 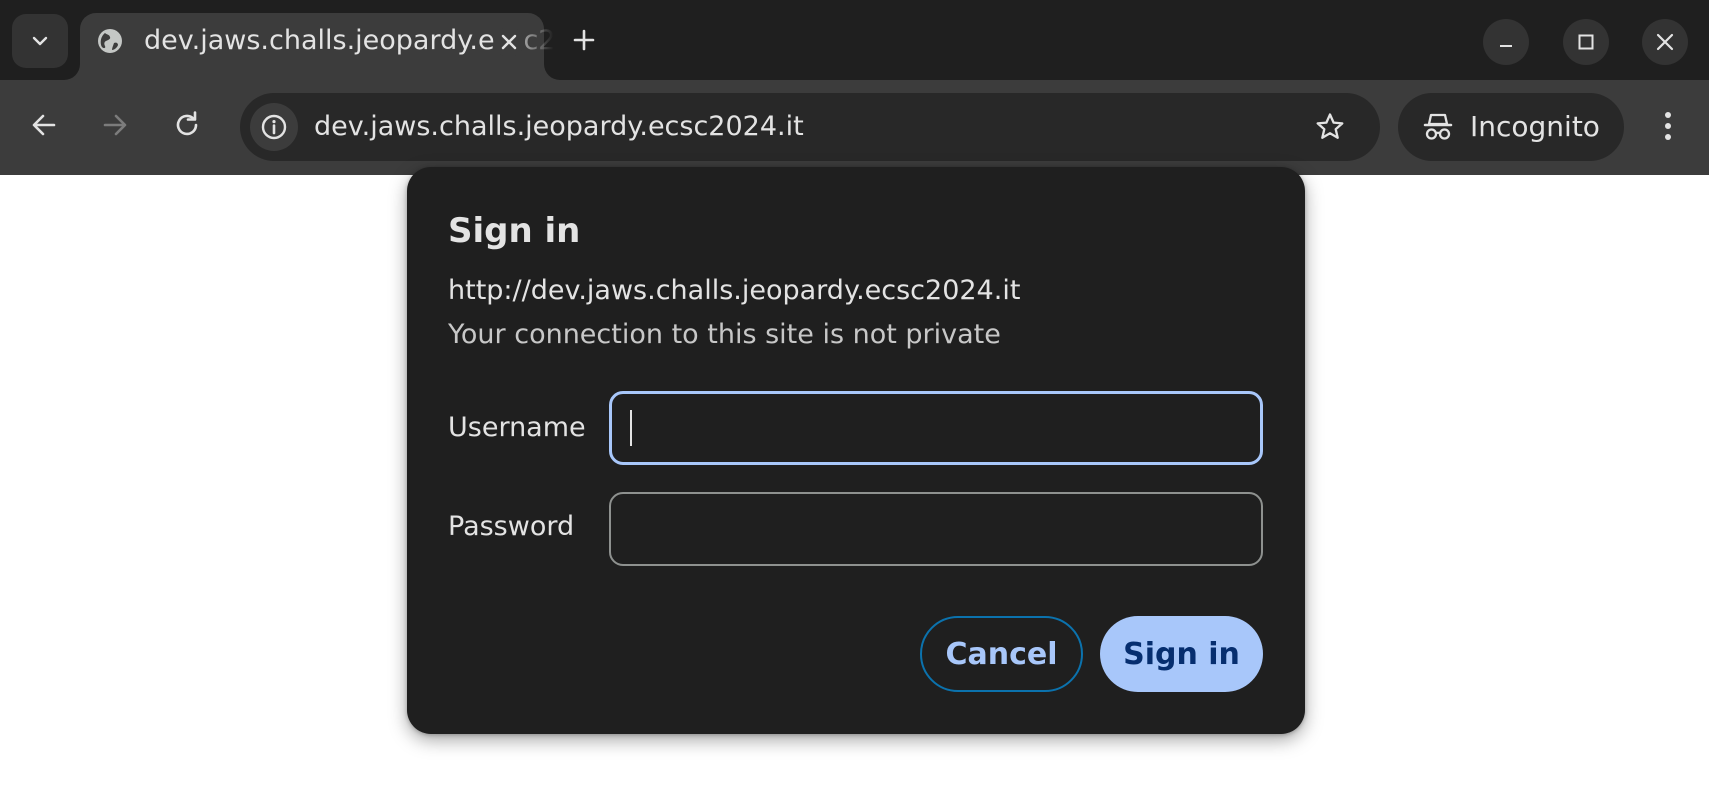 What do you see at coordinates (1506, 42) in the screenshot?
I see `minimize-button` at bounding box center [1506, 42].